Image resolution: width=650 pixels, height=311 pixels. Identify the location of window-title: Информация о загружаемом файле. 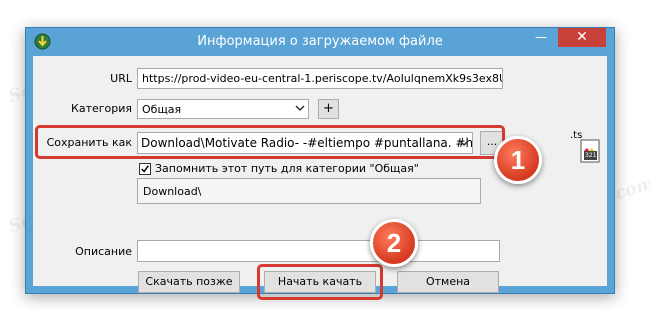
(320, 41).